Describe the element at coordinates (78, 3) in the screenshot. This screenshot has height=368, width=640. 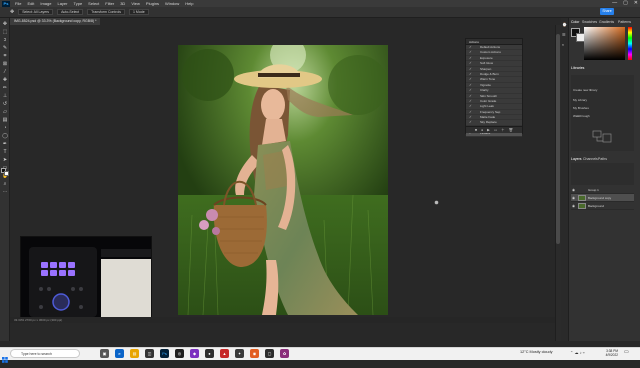
I see `menu-type: Type` at that location.